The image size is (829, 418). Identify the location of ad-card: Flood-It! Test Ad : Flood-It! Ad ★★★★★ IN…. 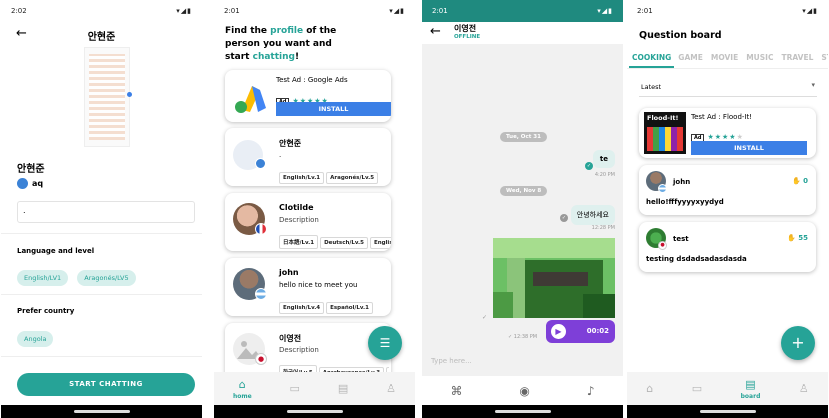
(727, 133).